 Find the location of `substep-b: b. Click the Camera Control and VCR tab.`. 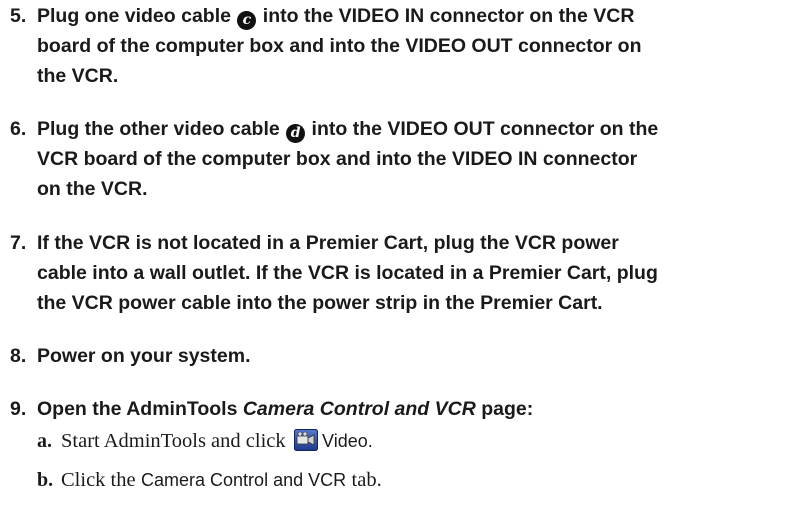

substep-b: b. Click the Camera Control and VCR tab. is located at coordinates (209, 480).